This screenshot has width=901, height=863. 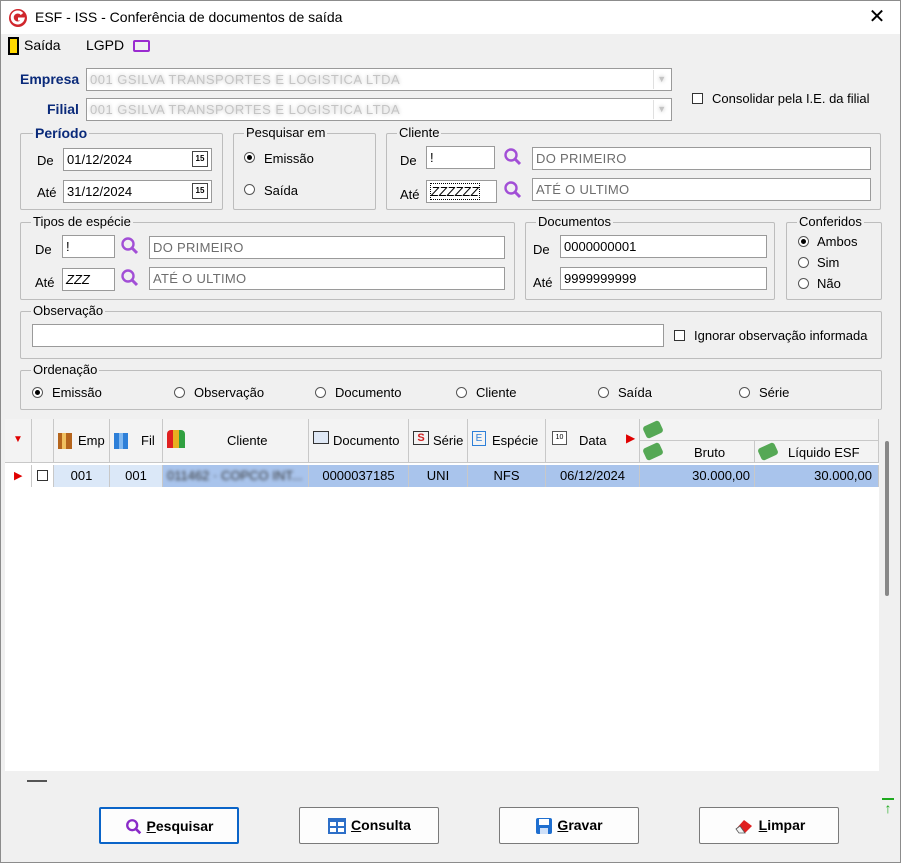 What do you see at coordinates (37, 392) in the screenshot?
I see `ordenacao-emissao-radio` at bounding box center [37, 392].